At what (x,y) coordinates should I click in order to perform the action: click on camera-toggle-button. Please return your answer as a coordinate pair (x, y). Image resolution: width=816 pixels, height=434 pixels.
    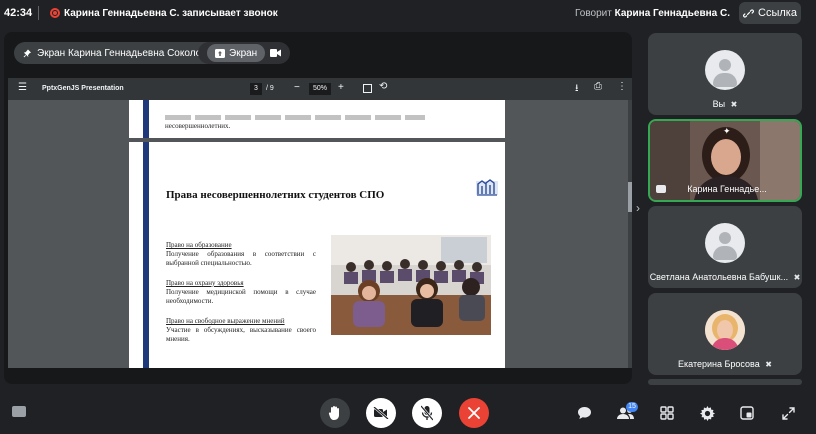
    Looking at the image, I should click on (381, 413).